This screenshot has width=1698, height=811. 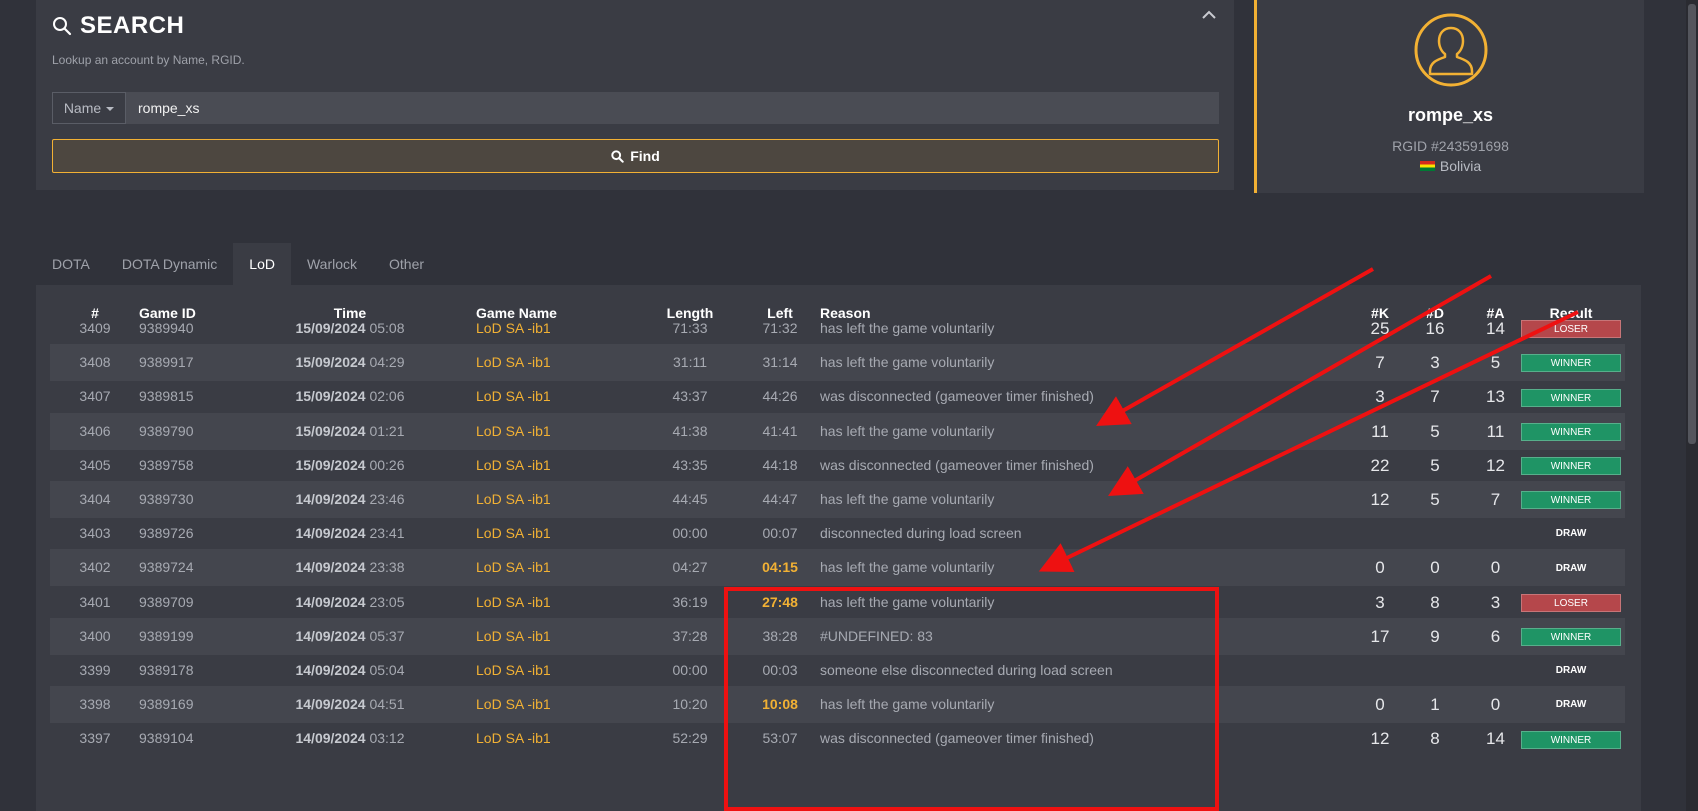 I want to click on game-length: 41:38, so click(x=690, y=430).